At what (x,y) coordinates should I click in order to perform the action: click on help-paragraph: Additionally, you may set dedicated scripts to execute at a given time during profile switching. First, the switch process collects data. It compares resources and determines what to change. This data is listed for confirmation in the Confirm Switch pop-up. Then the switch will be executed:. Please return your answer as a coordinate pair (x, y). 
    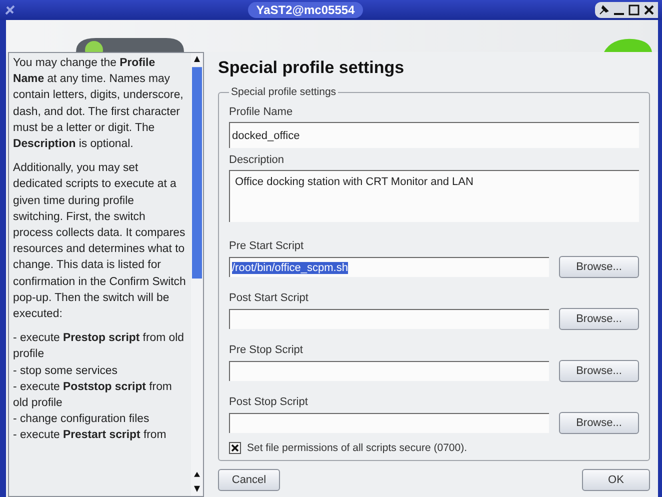
    Looking at the image, I should click on (100, 241).